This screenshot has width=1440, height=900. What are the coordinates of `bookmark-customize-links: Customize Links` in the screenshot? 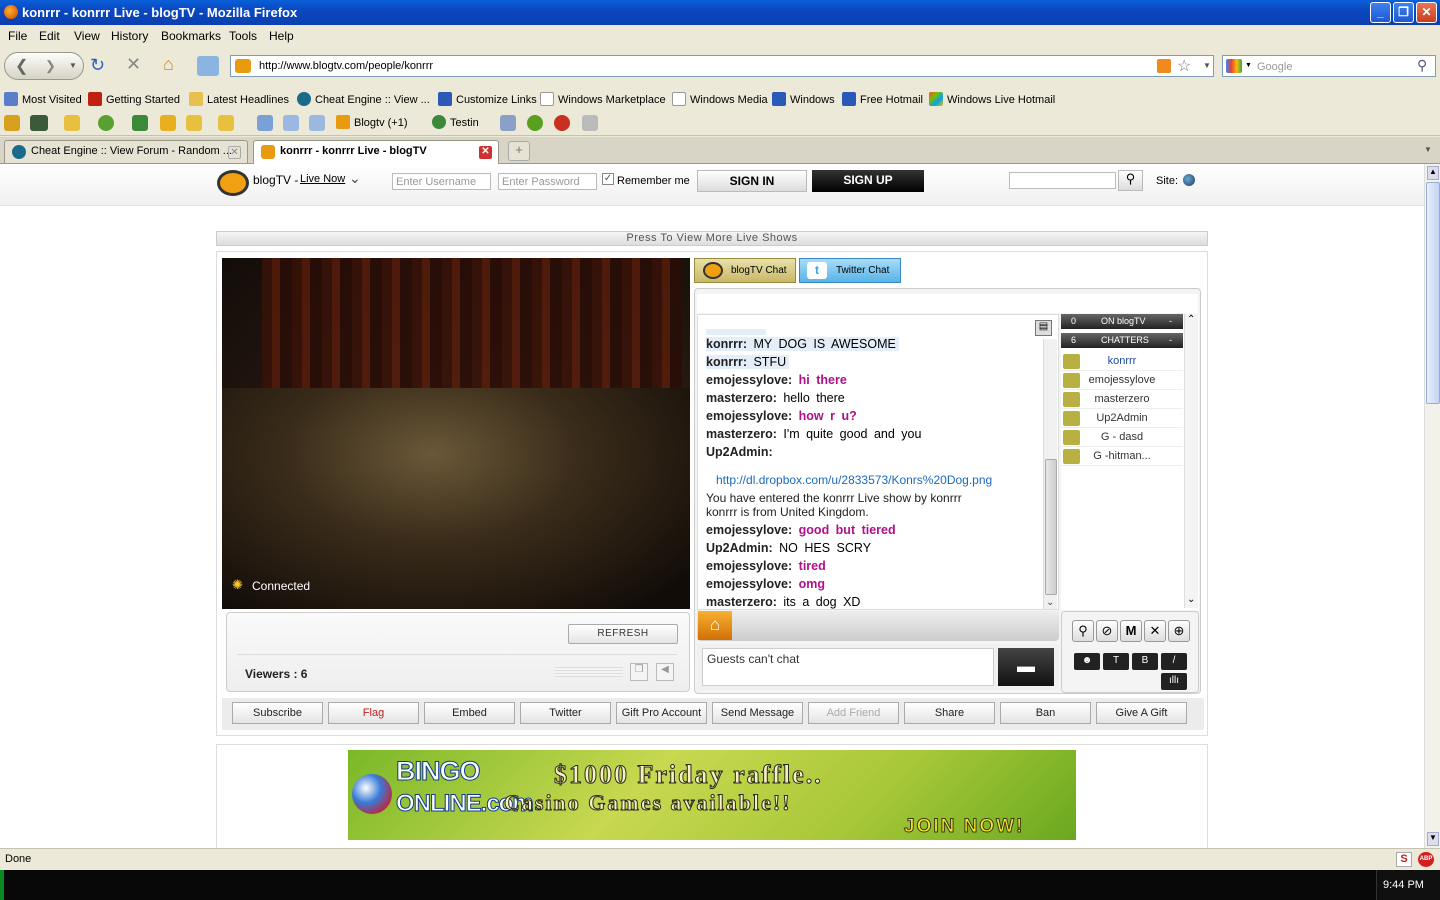 It's located at (487, 99).